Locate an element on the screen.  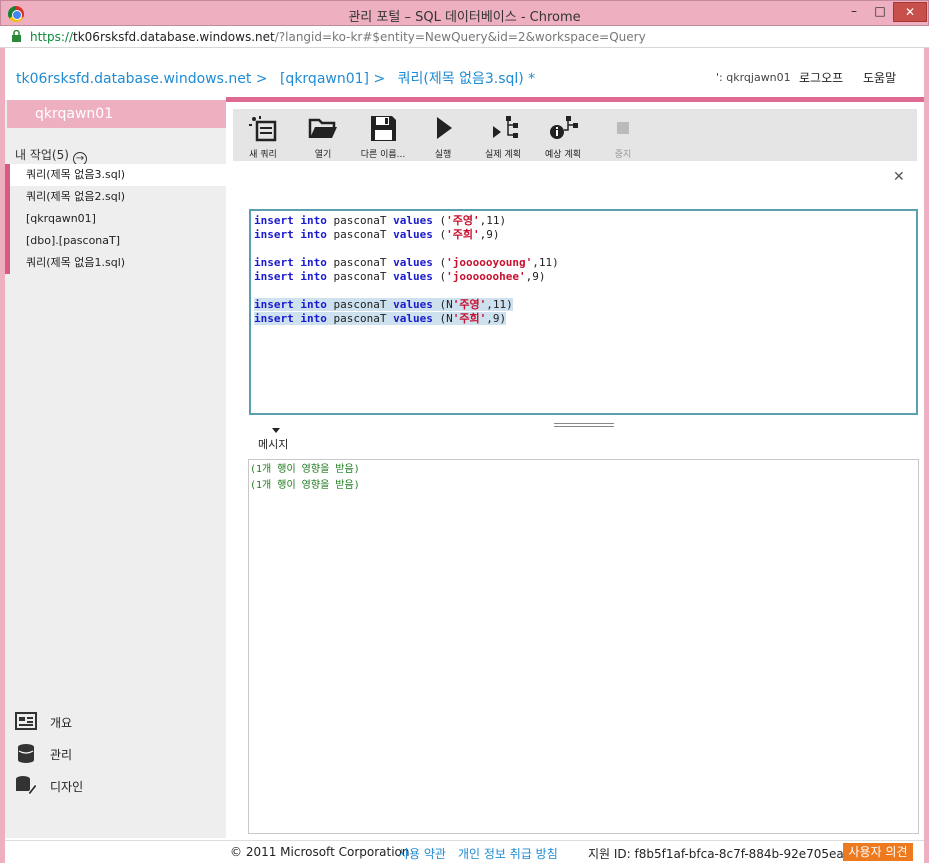
header-accent-bar is located at coordinates (575, 99).